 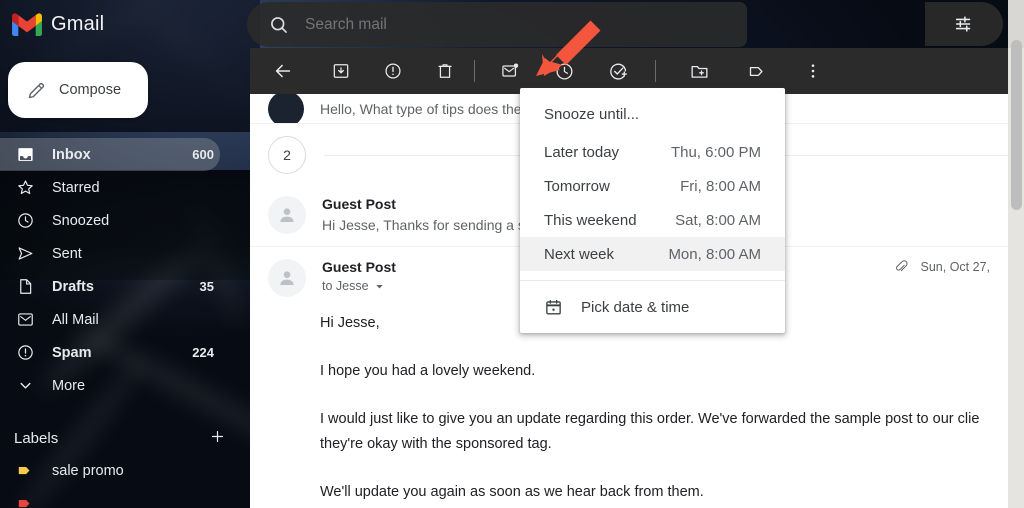 I want to click on labels-title: Labels, so click(x=36, y=438).